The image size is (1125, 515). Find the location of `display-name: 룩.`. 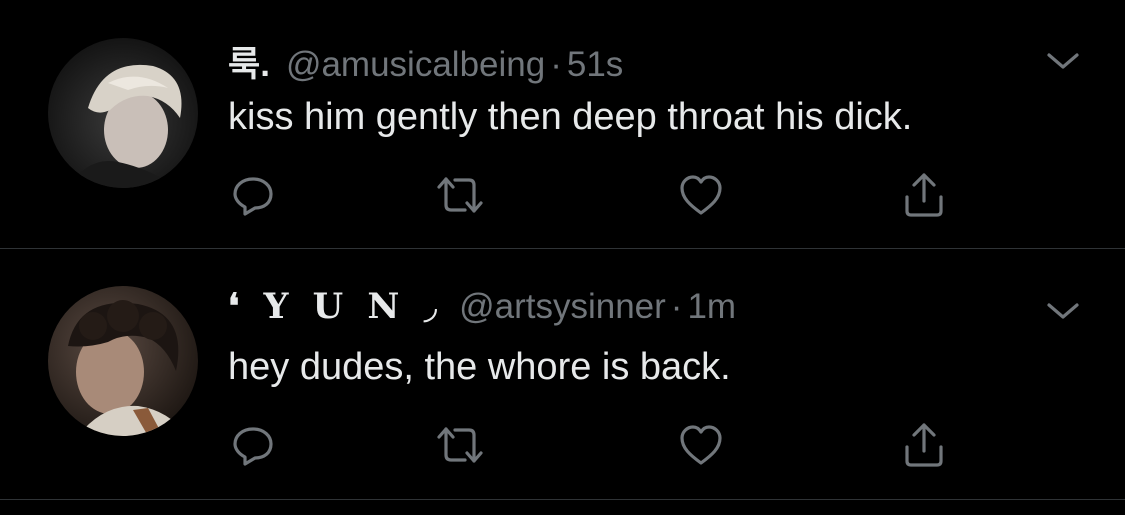

display-name: 룩. is located at coordinates (249, 61).